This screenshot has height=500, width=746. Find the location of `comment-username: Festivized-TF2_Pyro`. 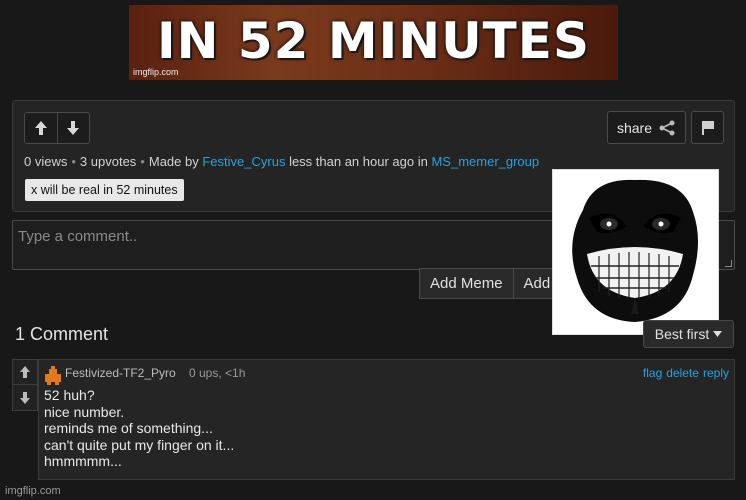

comment-username: Festivized-TF2_Pyro is located at coordinates (120, 373).